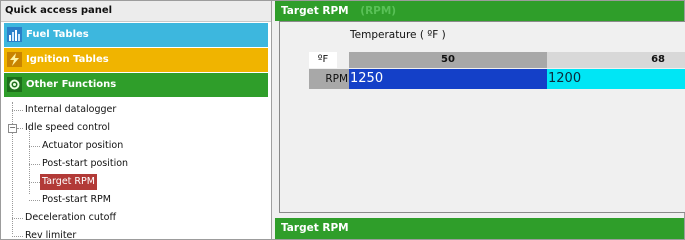 The width and height of the screenshot is (685, 240). I want to click on ignition-icon, so click(14, 59).